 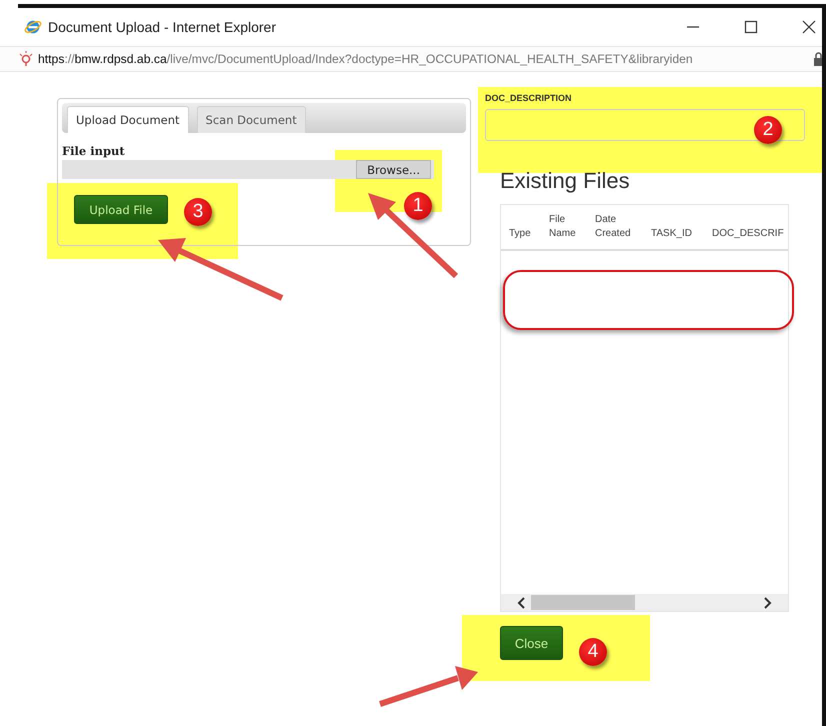 What do you see at coordinates (583, 602) in the screenshot?
I see `scroll-thumb` at bounding box center [583, 602].